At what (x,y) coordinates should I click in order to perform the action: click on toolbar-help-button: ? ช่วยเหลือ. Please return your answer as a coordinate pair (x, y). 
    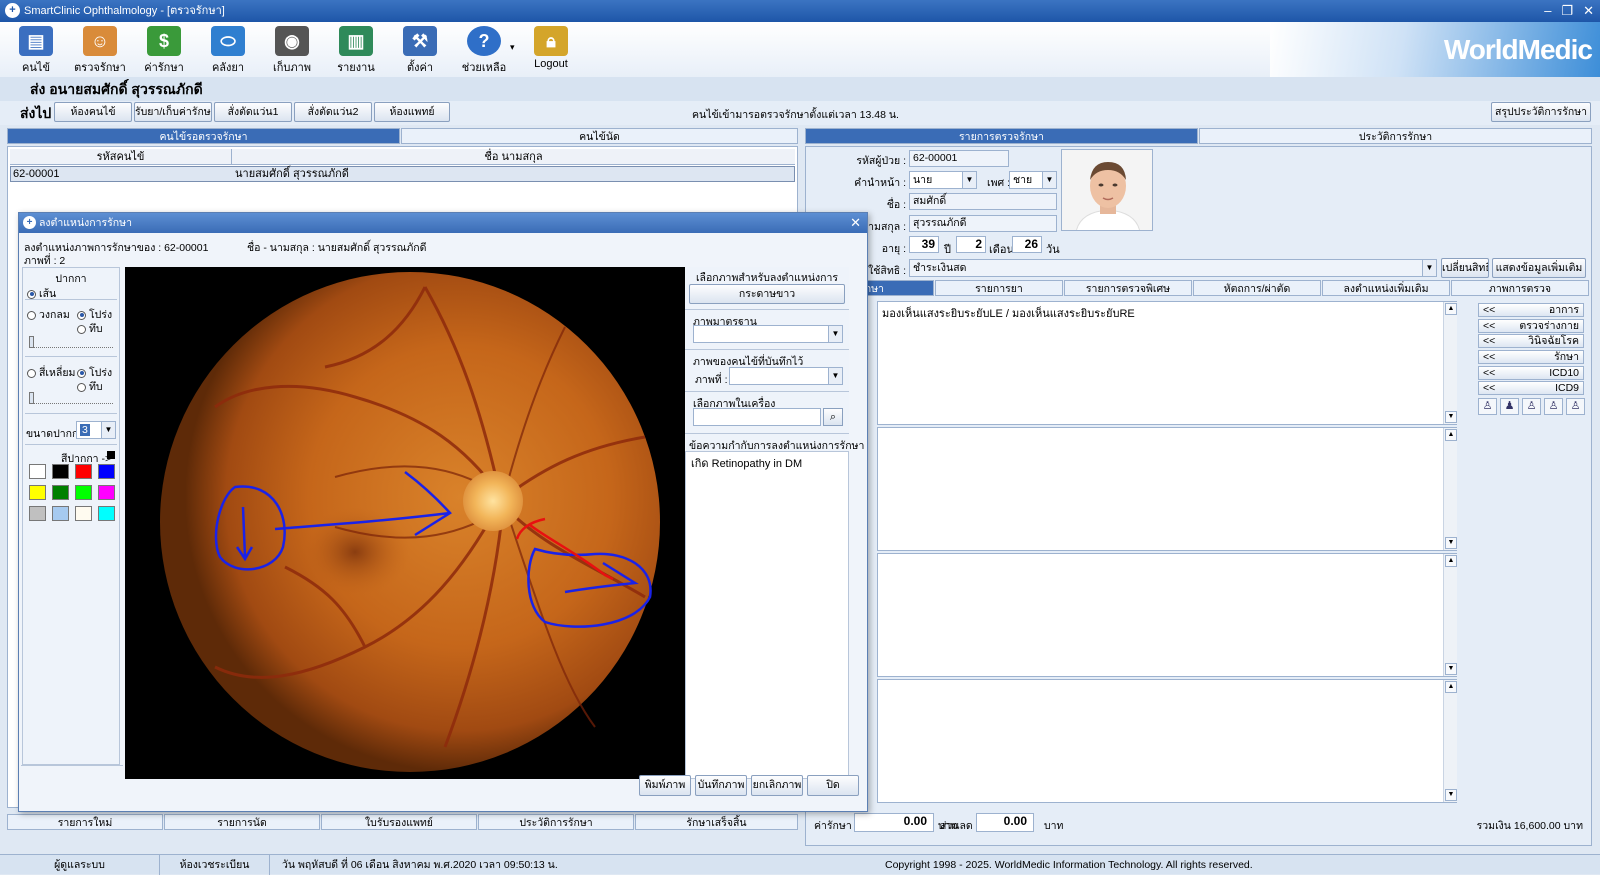
    Looking at the image, I should click on (484, 51).